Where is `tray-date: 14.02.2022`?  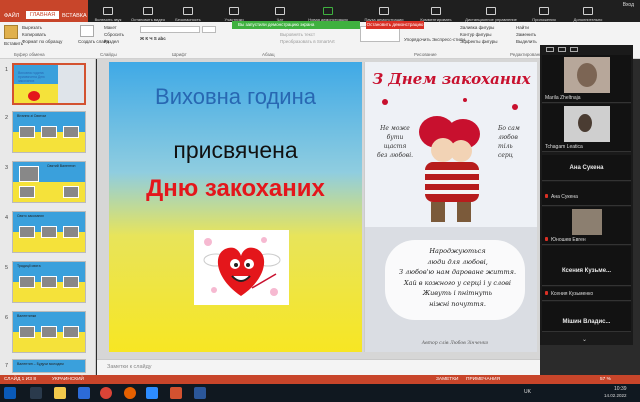 tray-date: 14.02.2022 is located at coordinates (615, 395).